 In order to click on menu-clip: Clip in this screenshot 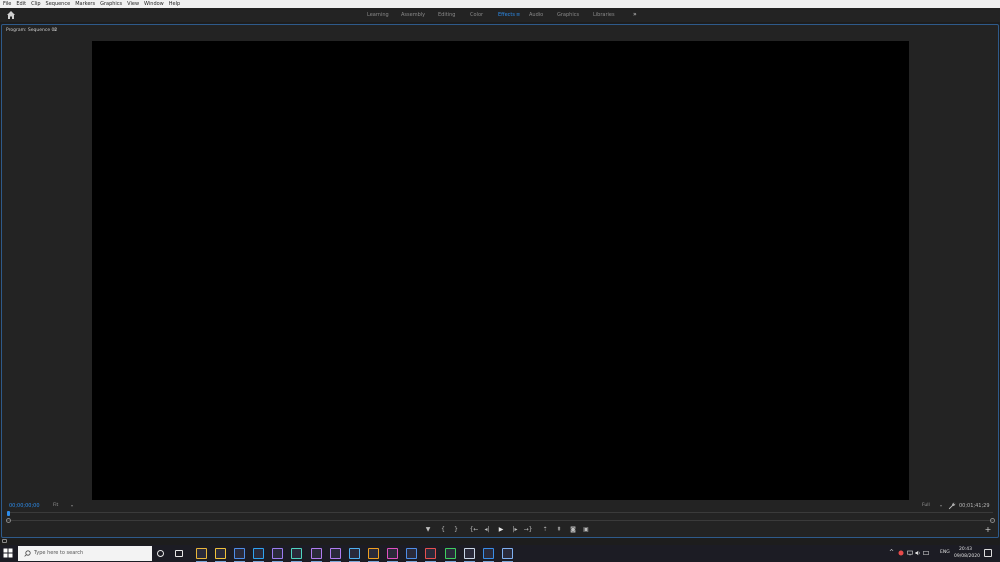, I will do `click(35, 4)`.